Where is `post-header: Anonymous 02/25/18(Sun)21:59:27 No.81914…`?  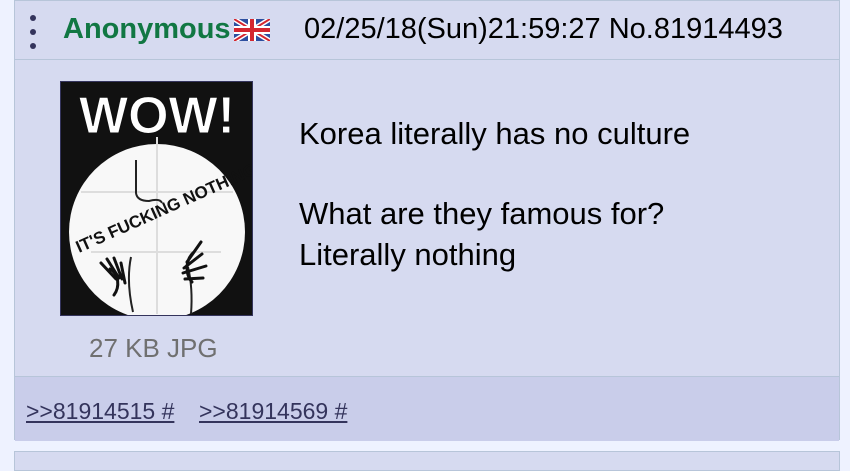 post-header: Anonymous 02/25/18(Sun)21:59:27 No.81914… is located at coordinates (427, 30).